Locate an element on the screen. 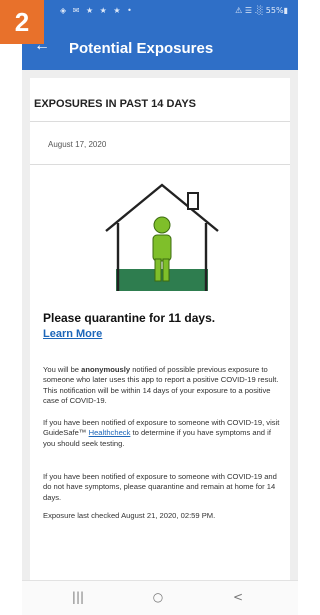 Image resolution: width=320 pixels, height=615 pixels. home-icon: ○ is located at coordinates (158, 597).